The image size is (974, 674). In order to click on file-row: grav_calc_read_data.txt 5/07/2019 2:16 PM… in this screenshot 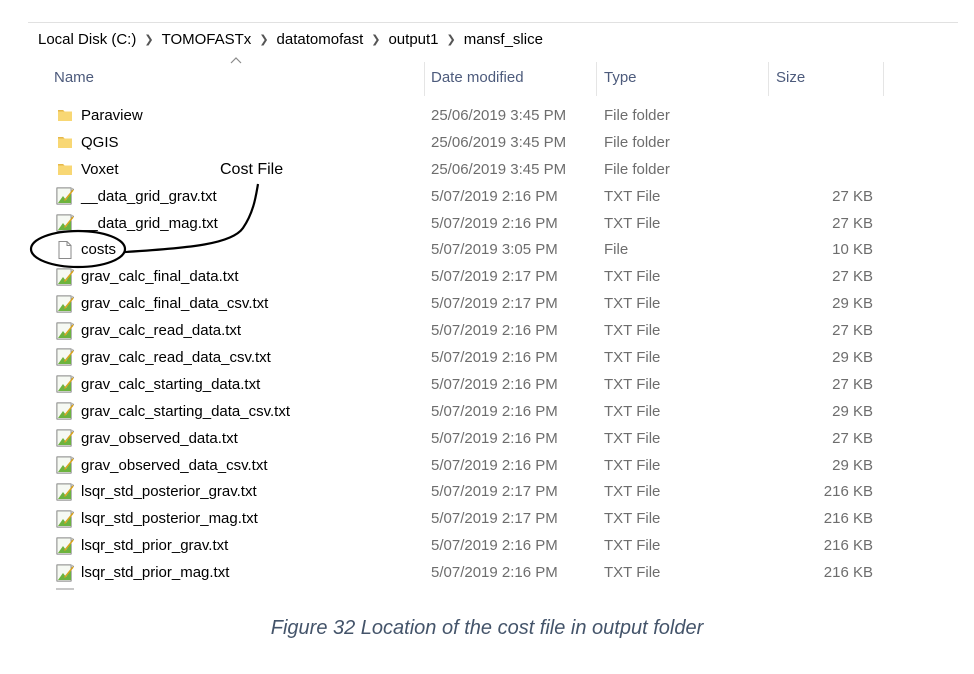, I will do `click(493, 330)`.